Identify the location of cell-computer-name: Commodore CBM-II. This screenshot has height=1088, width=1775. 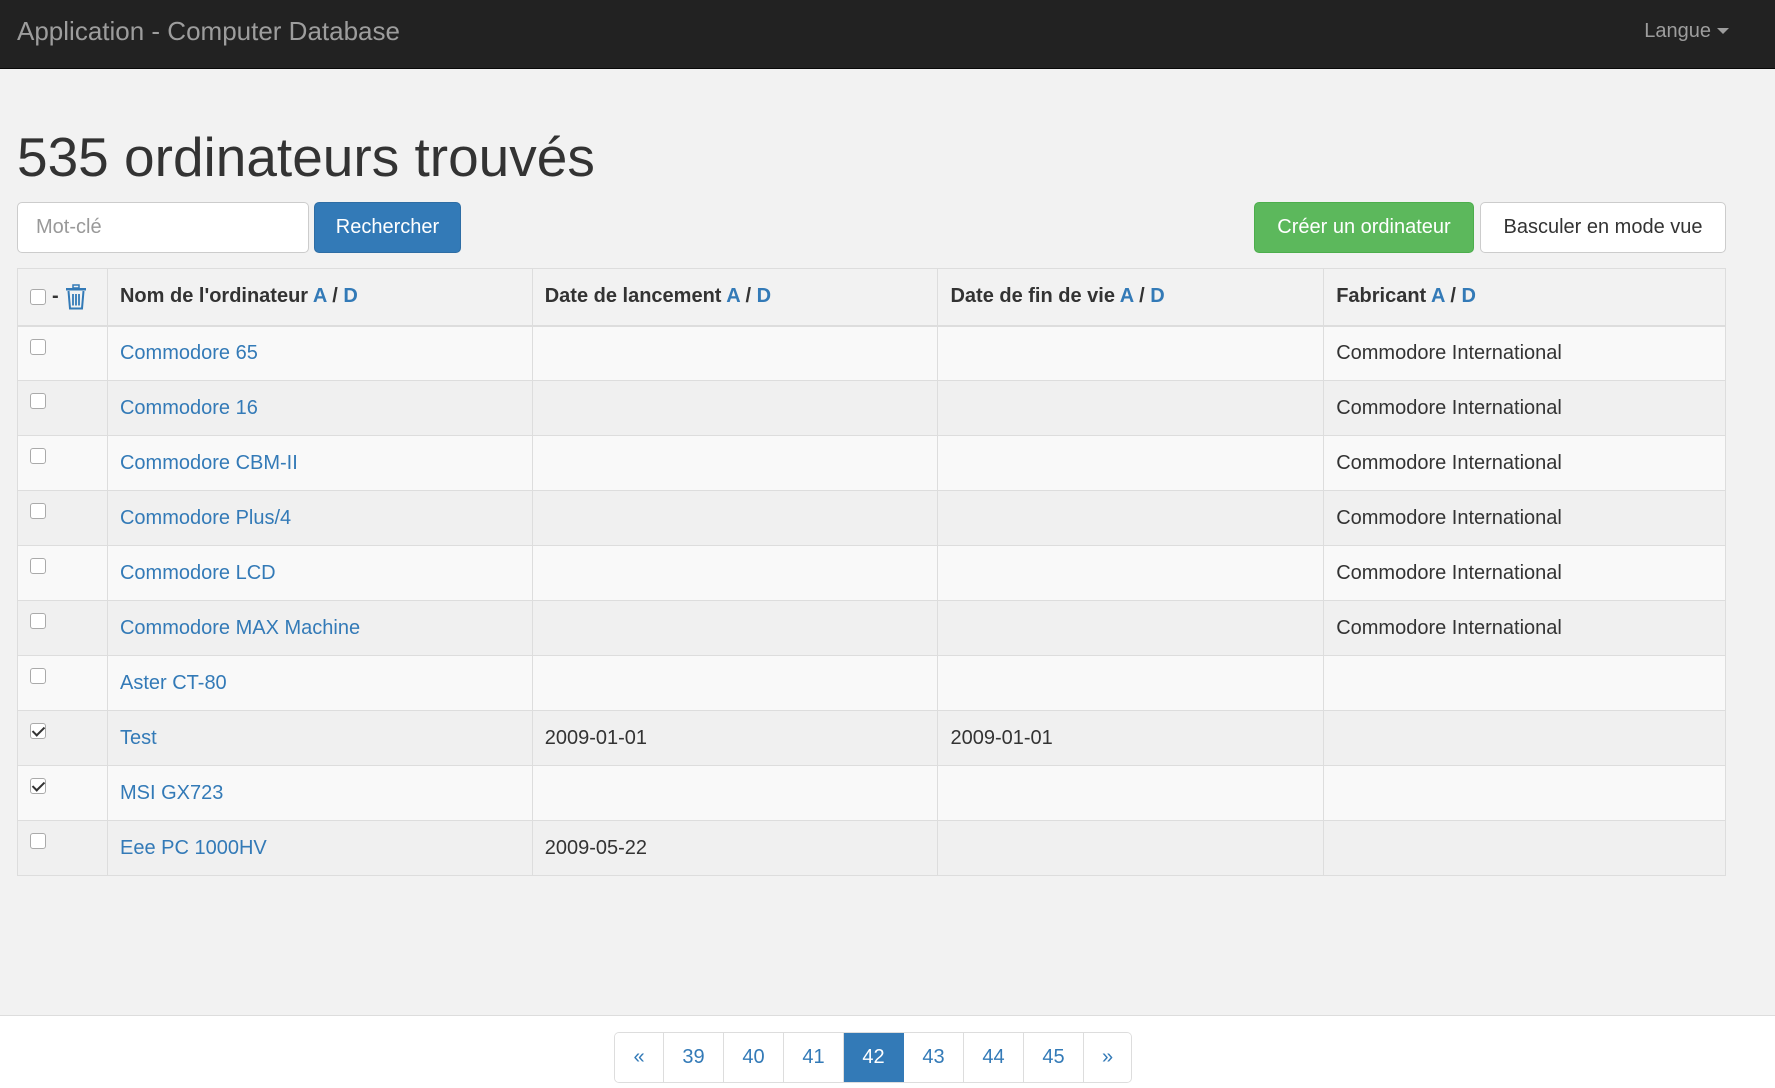
(319, 463).